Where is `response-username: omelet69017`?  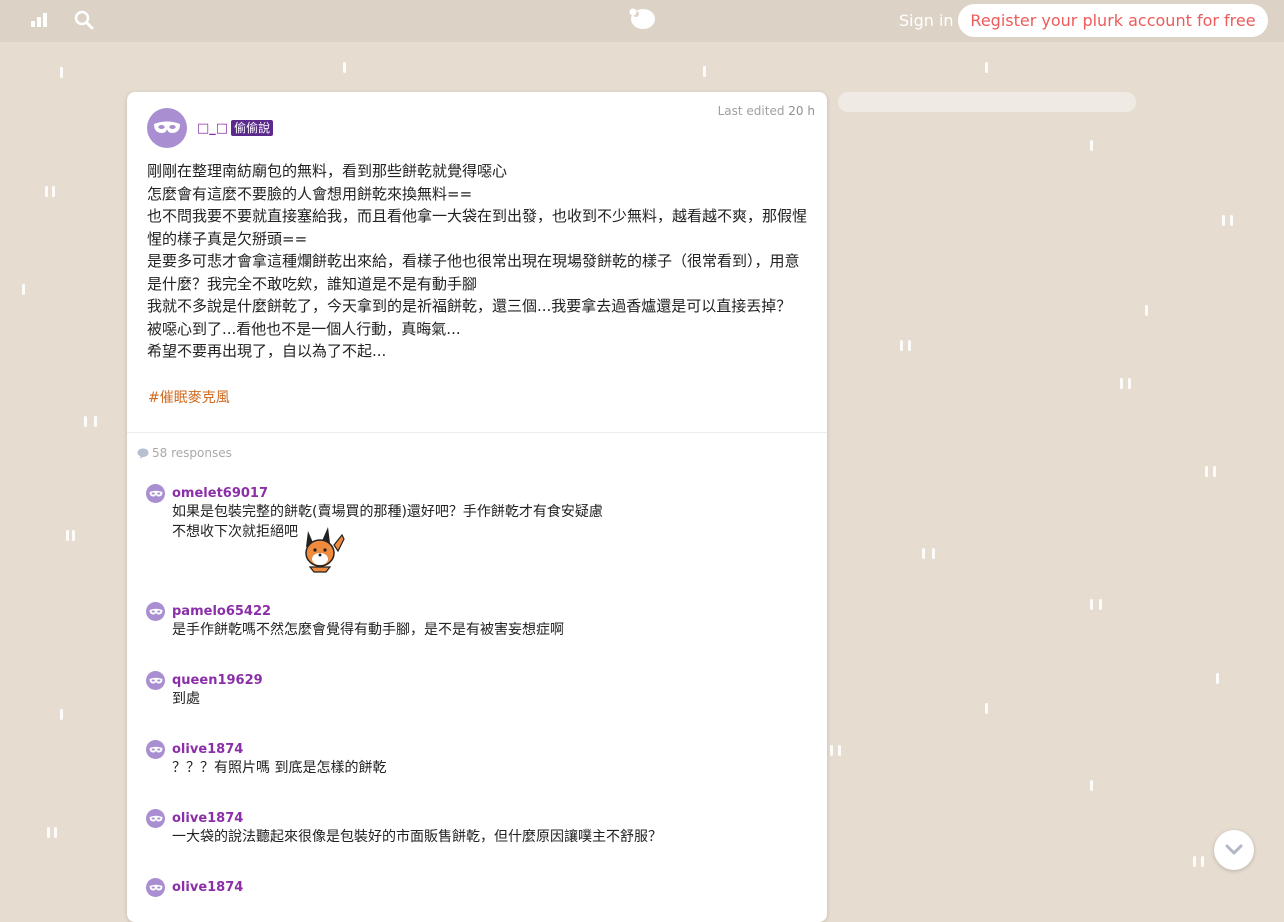 response-username: omelet69017 is located at coordinates (220, 493).